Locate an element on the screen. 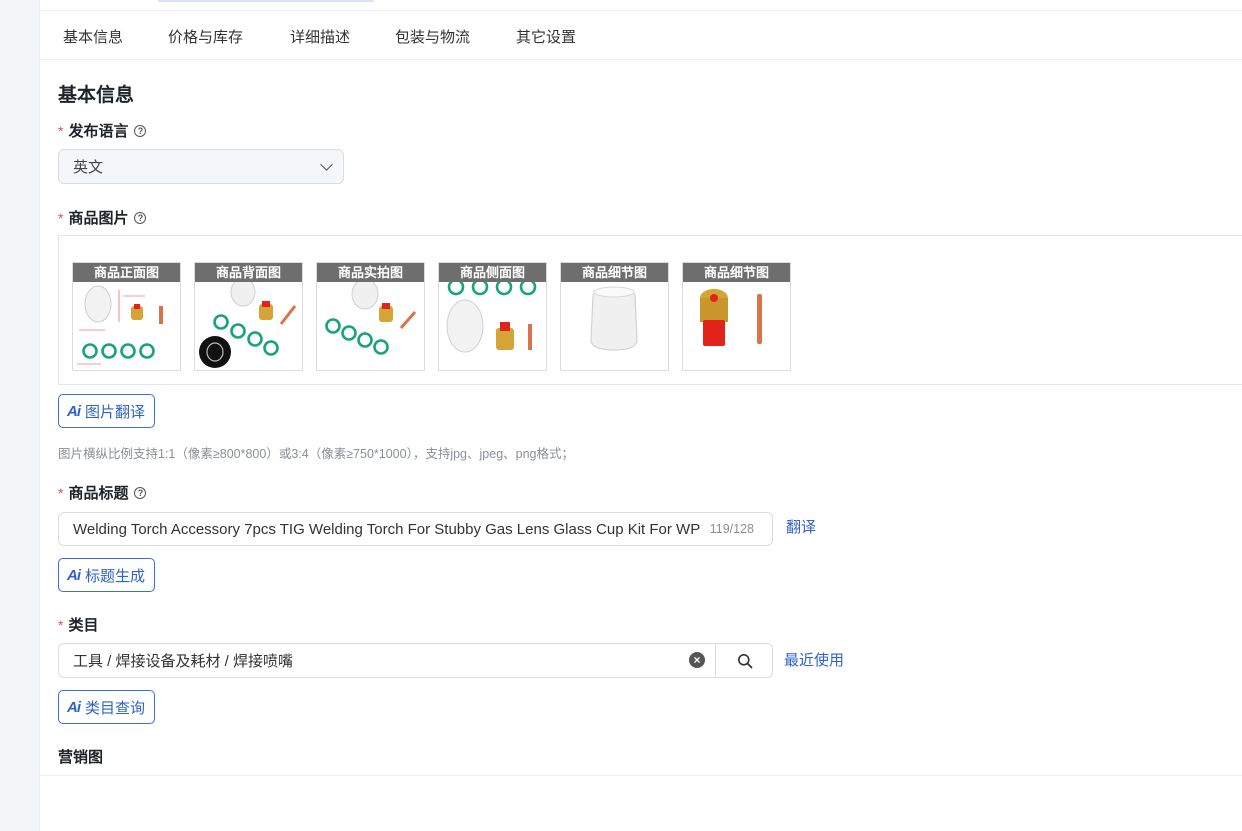 This screenshot has height=831, width=1242. language-select-value: 英文 is located at coordinates (88, 167).